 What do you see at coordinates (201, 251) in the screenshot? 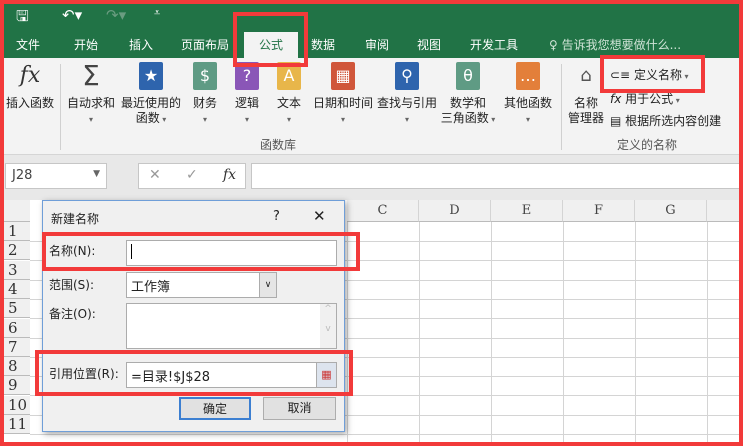
I see `highlight-name-field` at bounding box center [201, 251].